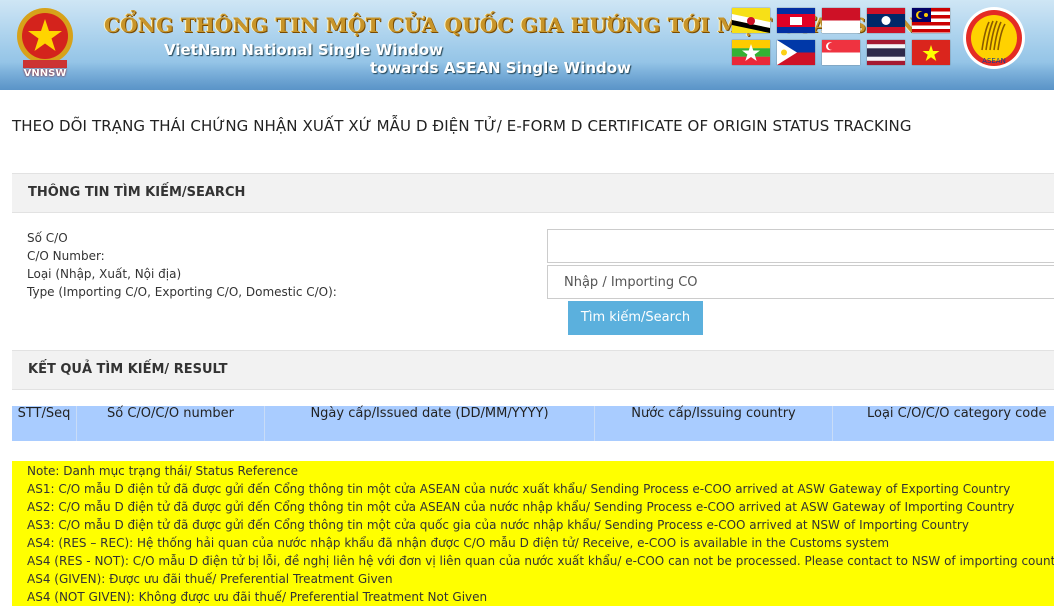  Describe the element at coordinates (500, 68) in the screenshot. I see `banner-subtitle-line2: towards ASEAN Single Window` at that location.